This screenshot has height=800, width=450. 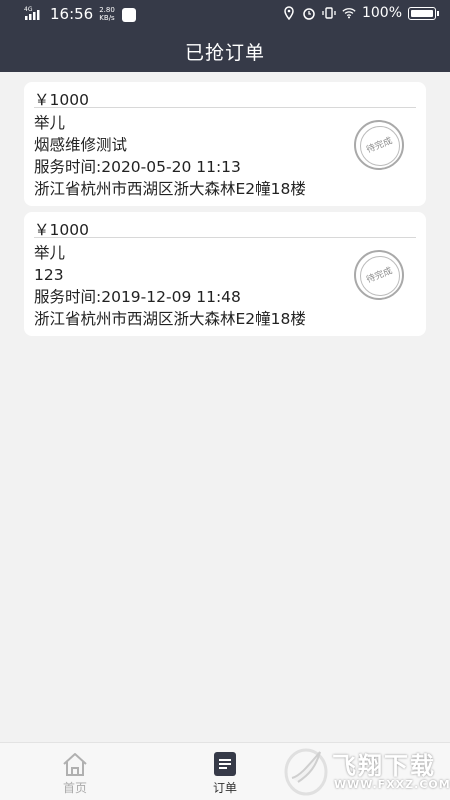 I want to click on order-list-icon, so click(x=225, y=764).